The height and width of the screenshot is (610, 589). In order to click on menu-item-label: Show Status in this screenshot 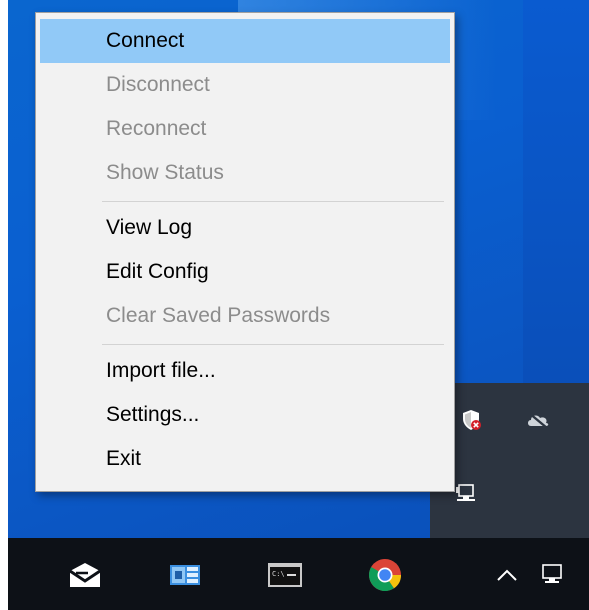, I will do `click(165, 172)`.